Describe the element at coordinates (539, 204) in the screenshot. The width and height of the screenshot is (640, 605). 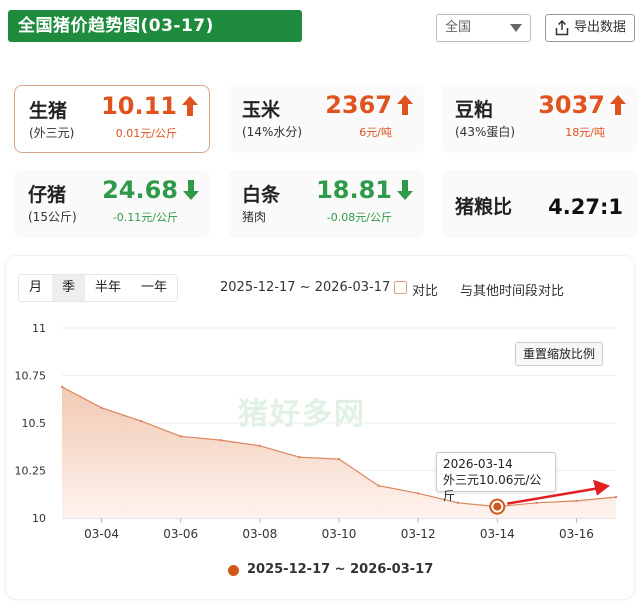
I see `card-hog-grain-ratio: 猪粮比 4.27:1` at that location.